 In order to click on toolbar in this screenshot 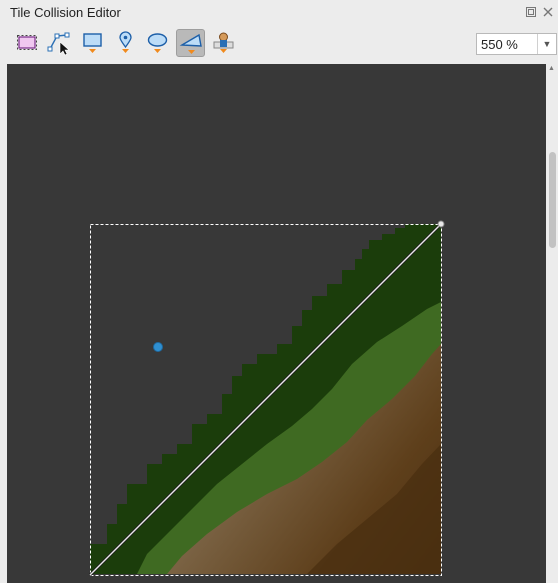, I will do `click(279, 44)`.